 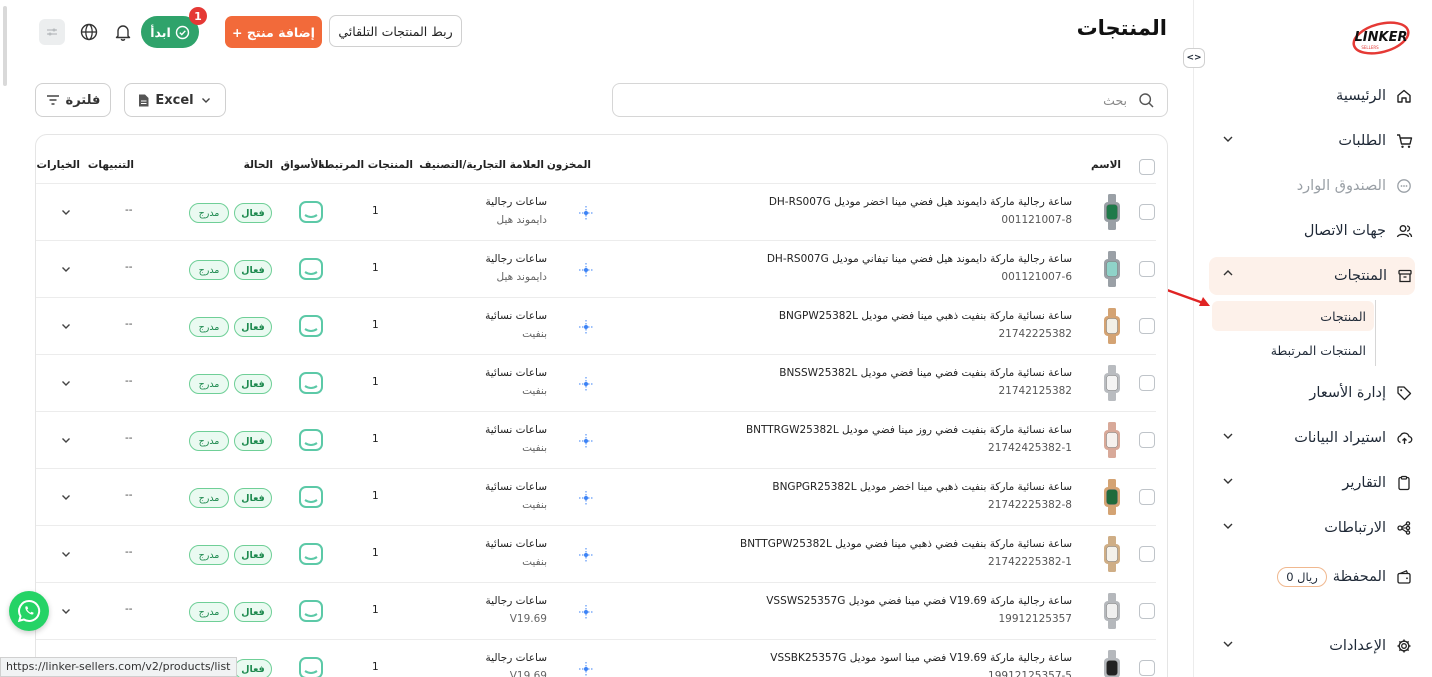 What do you see at coordinates (1194, 58) in the screenshot?
I see `sidebar-collapse-button: <>` at bounding box center [1194, 58].